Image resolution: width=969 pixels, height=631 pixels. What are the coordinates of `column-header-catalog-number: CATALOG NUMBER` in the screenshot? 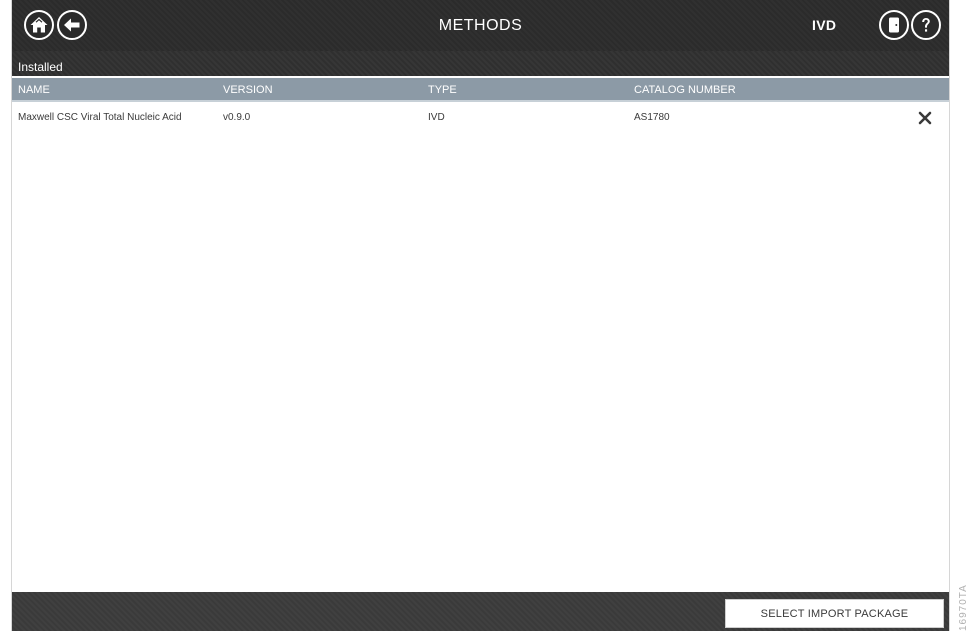 It's located at (685, 90).